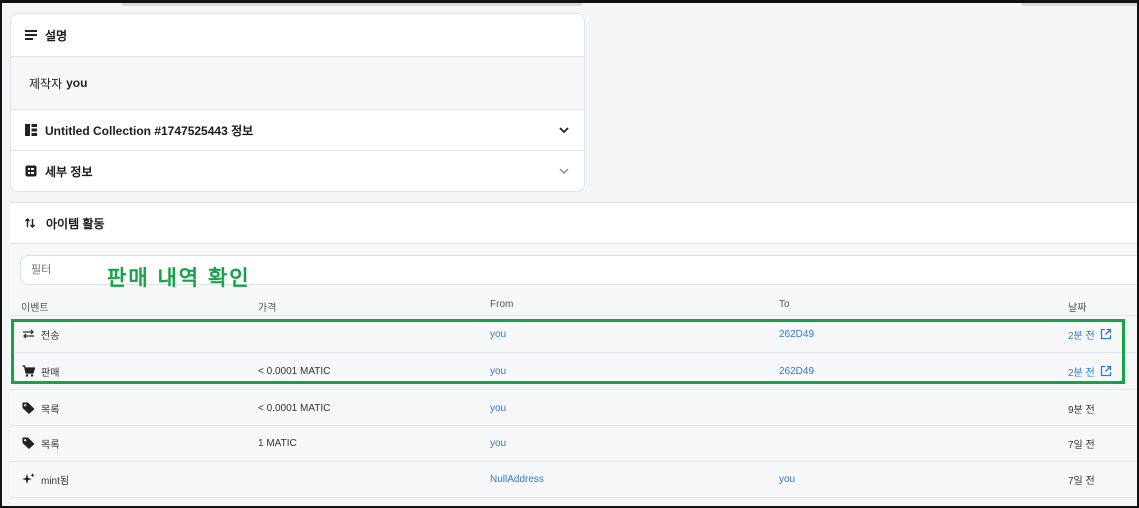 This screenshot has height=508, width=1139. Describe the element at coordinates (1077, 308) in the screenshot. I see `column-date: 날짜` at that location.